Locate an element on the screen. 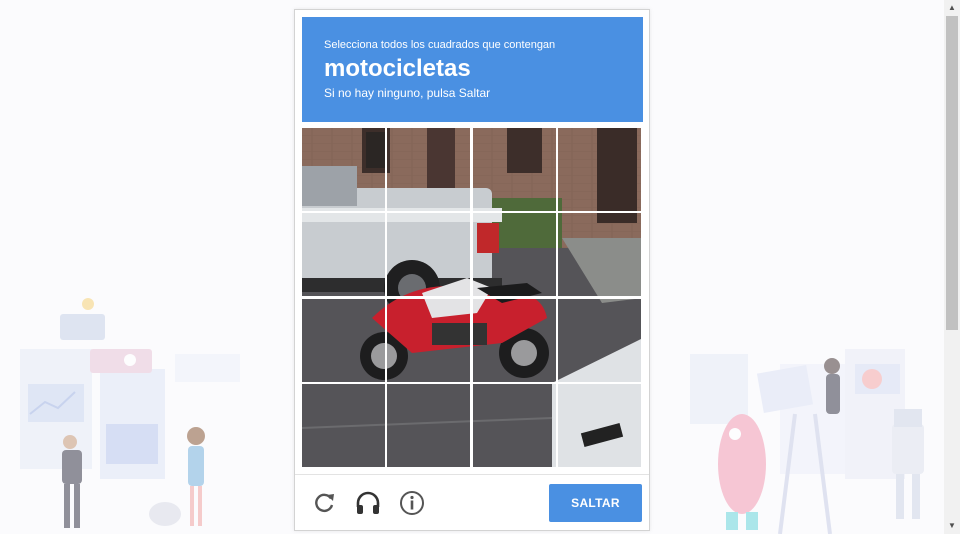 Image resolution: width=960 pixels, height=534 pixels. background-illustration-right is located at coordinates (807, 441).